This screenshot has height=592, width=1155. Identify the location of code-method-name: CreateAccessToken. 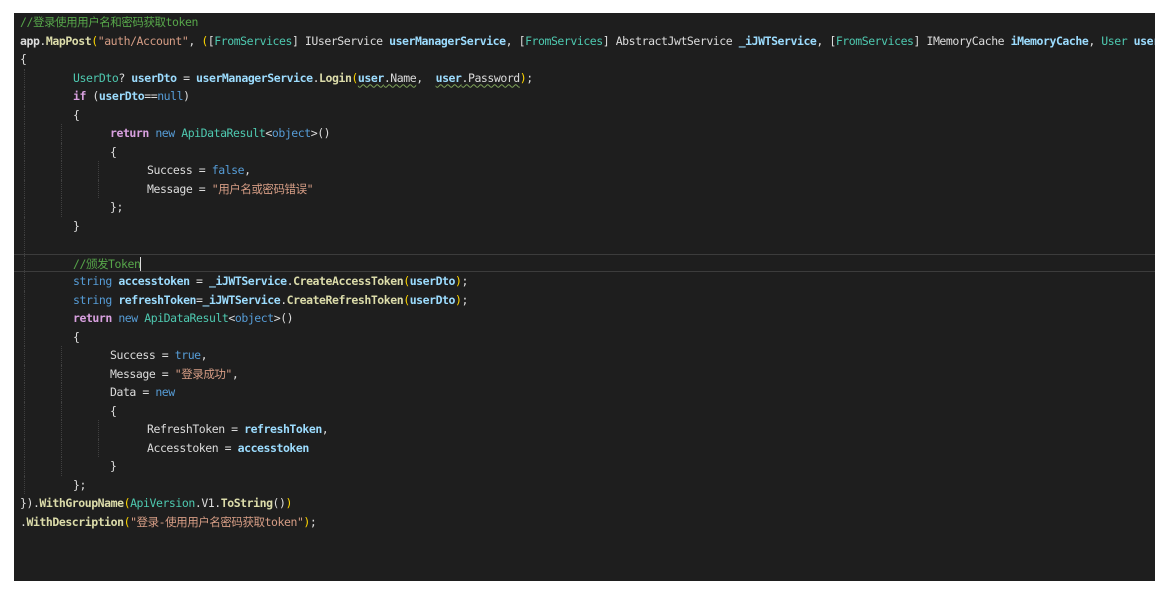
(348, 281).